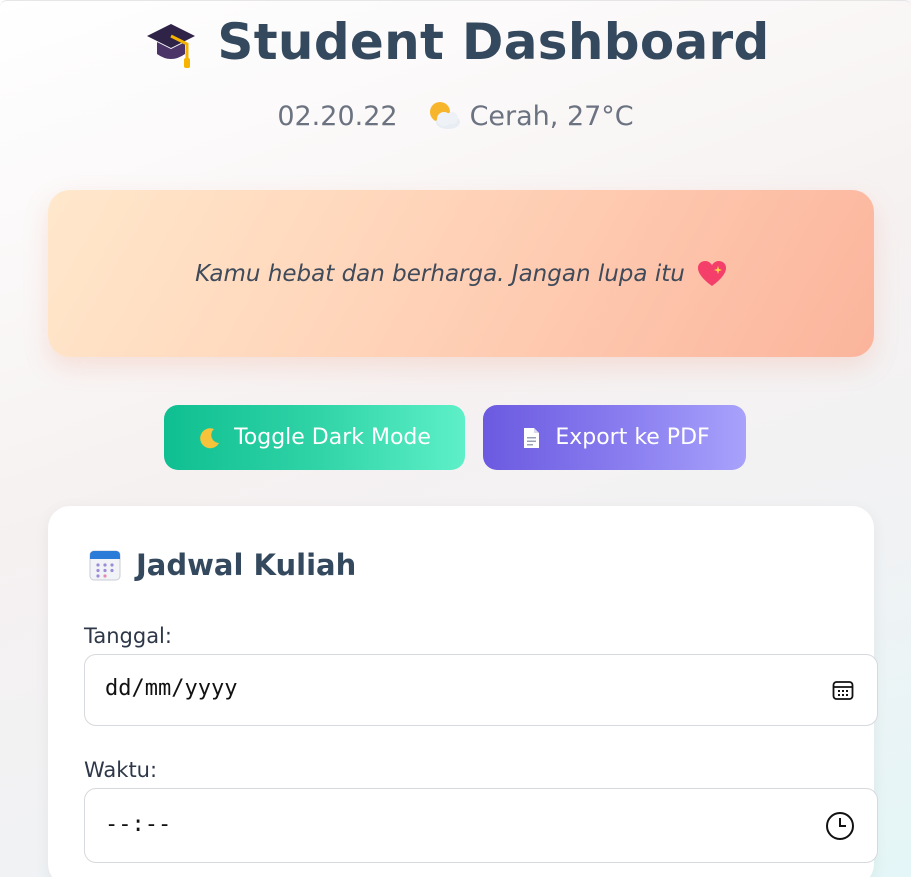 This screenshot has height=877, width=911. What do you see at coordinates (121, 770) in the screenshot?
I see `time-field-label: Waktu:` at bounding box center [121, 770].